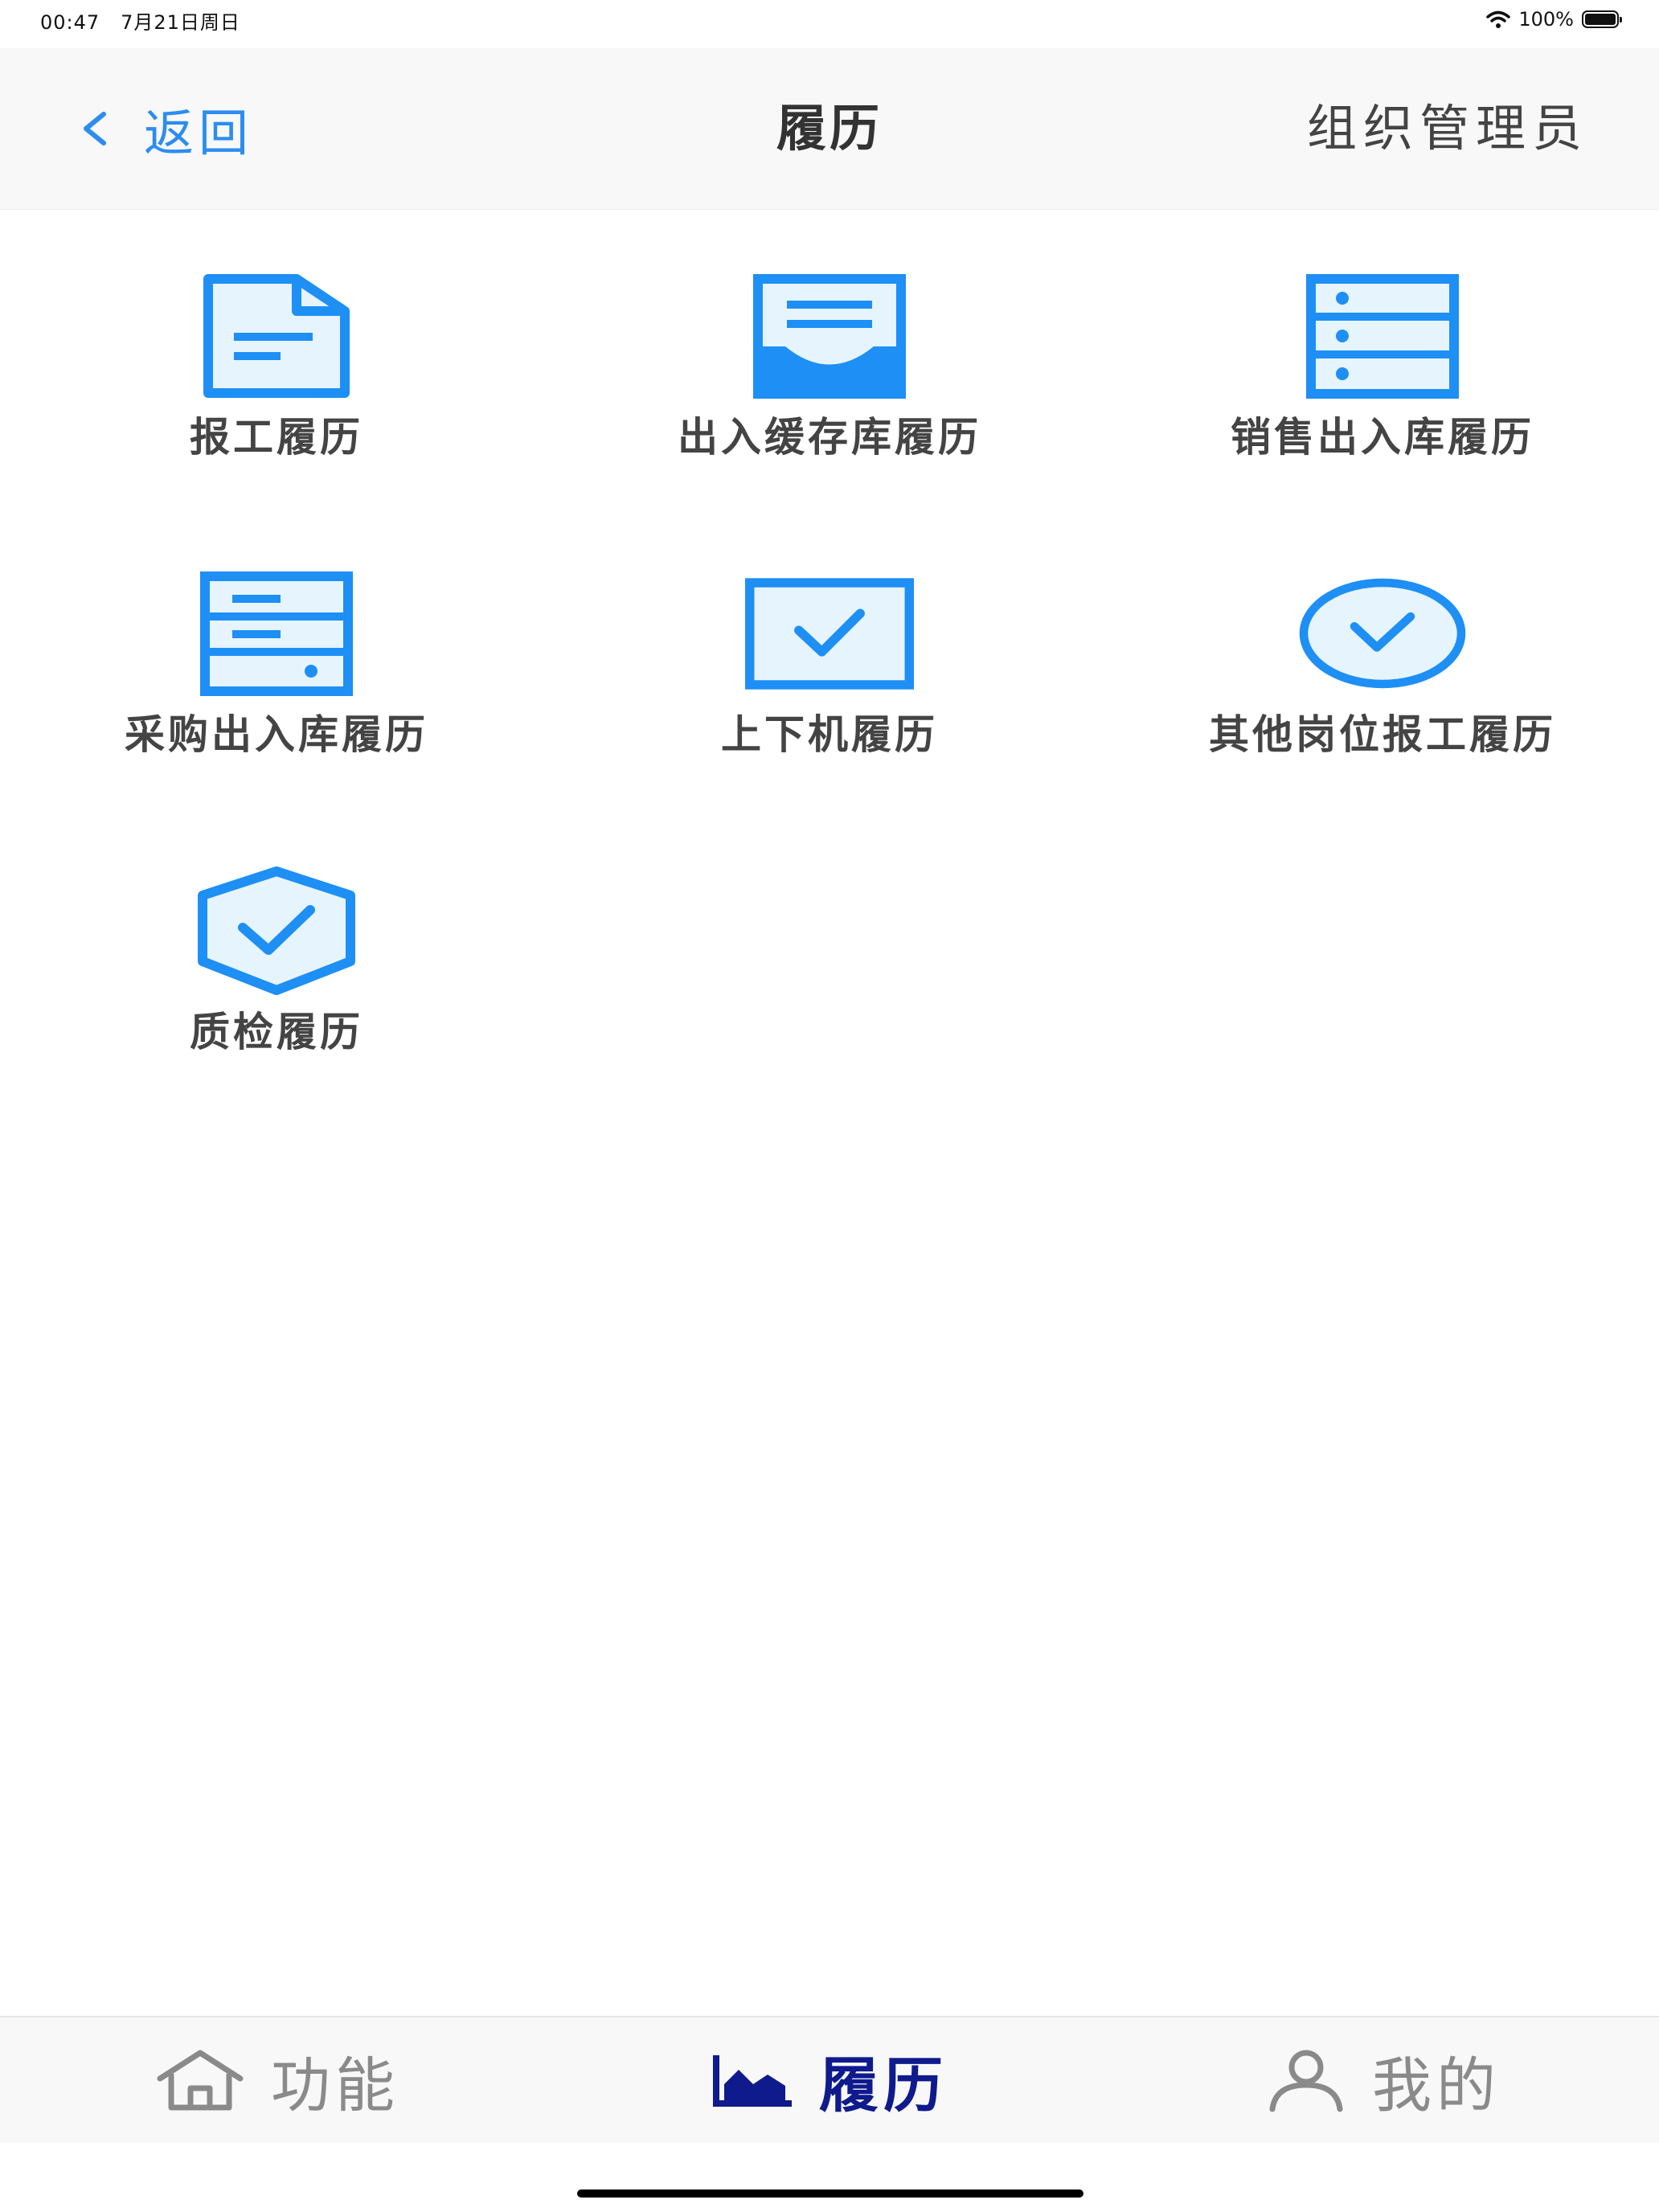 This screenshot has height=2212, width=1659. What do you see at coordinates (276, 930) in the screenshot?
I see `shield-check-icon` at bounding box center [276, 930].